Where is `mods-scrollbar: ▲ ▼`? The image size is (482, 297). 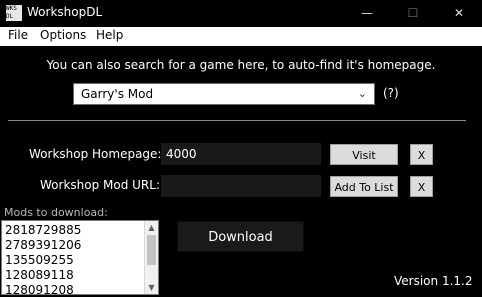
mods-scrollbar: ▲ ▼ is located at coordinates (151, 257).